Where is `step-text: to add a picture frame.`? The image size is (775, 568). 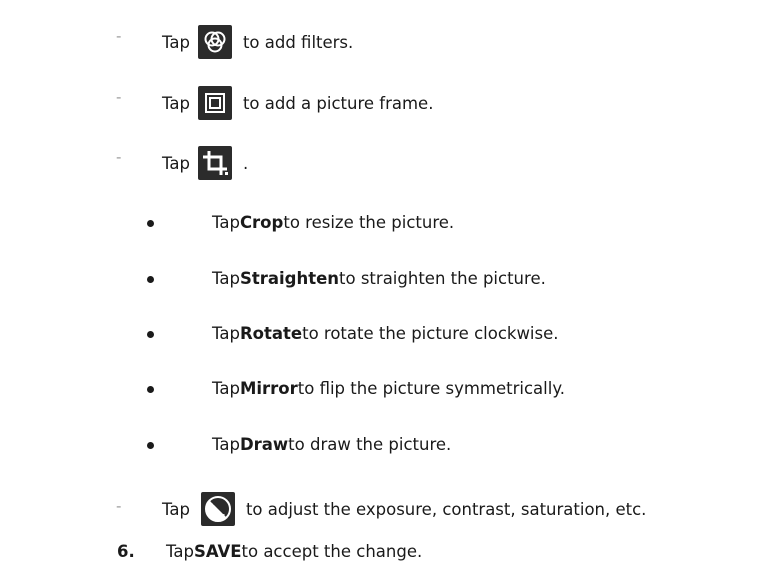 step-text: to add a picture frame. is located at coordinates (338, 103).